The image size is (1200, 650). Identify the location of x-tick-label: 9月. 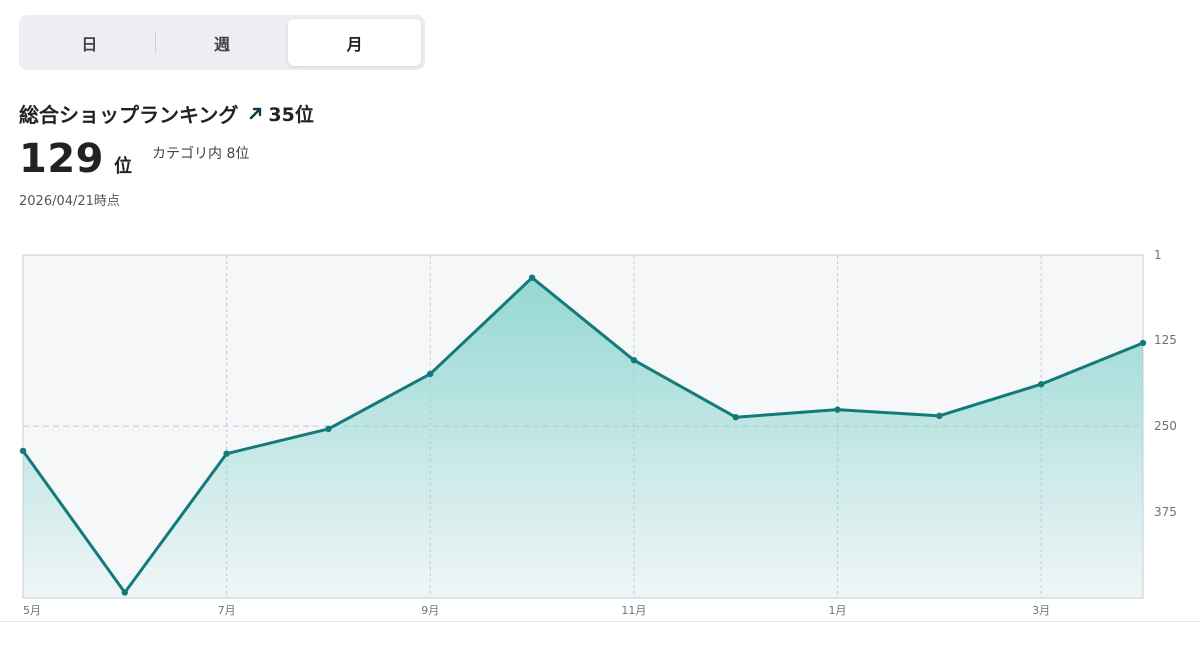
(430, 610).